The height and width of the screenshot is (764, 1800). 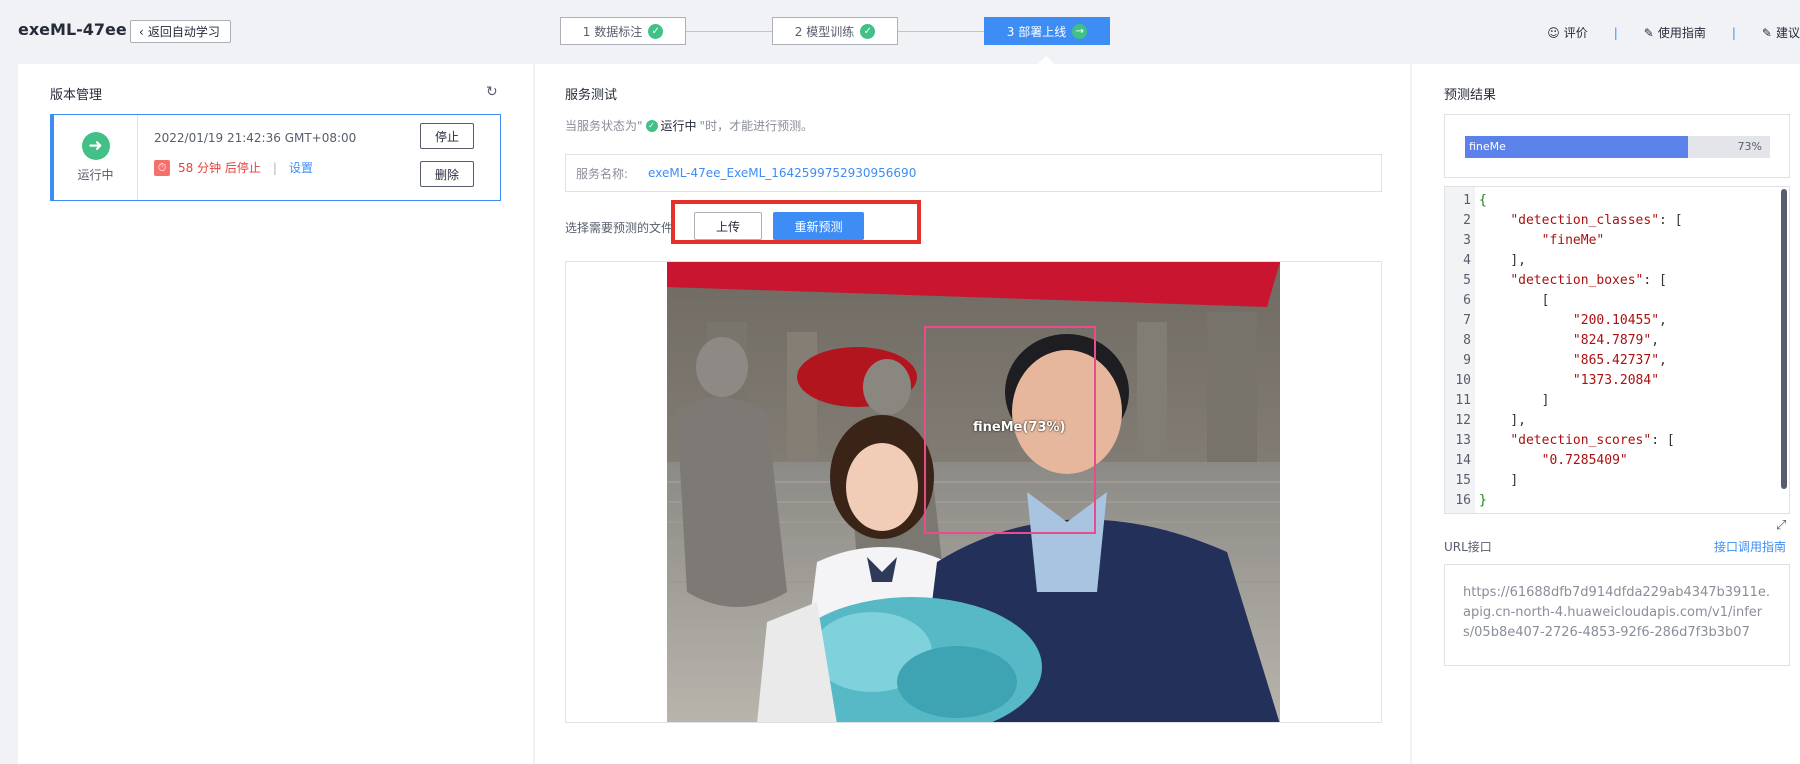 What do you see at coordinates (301, 167) in the screenshot?
I see `settings-link: 设置` at bounding box center [301, 167].